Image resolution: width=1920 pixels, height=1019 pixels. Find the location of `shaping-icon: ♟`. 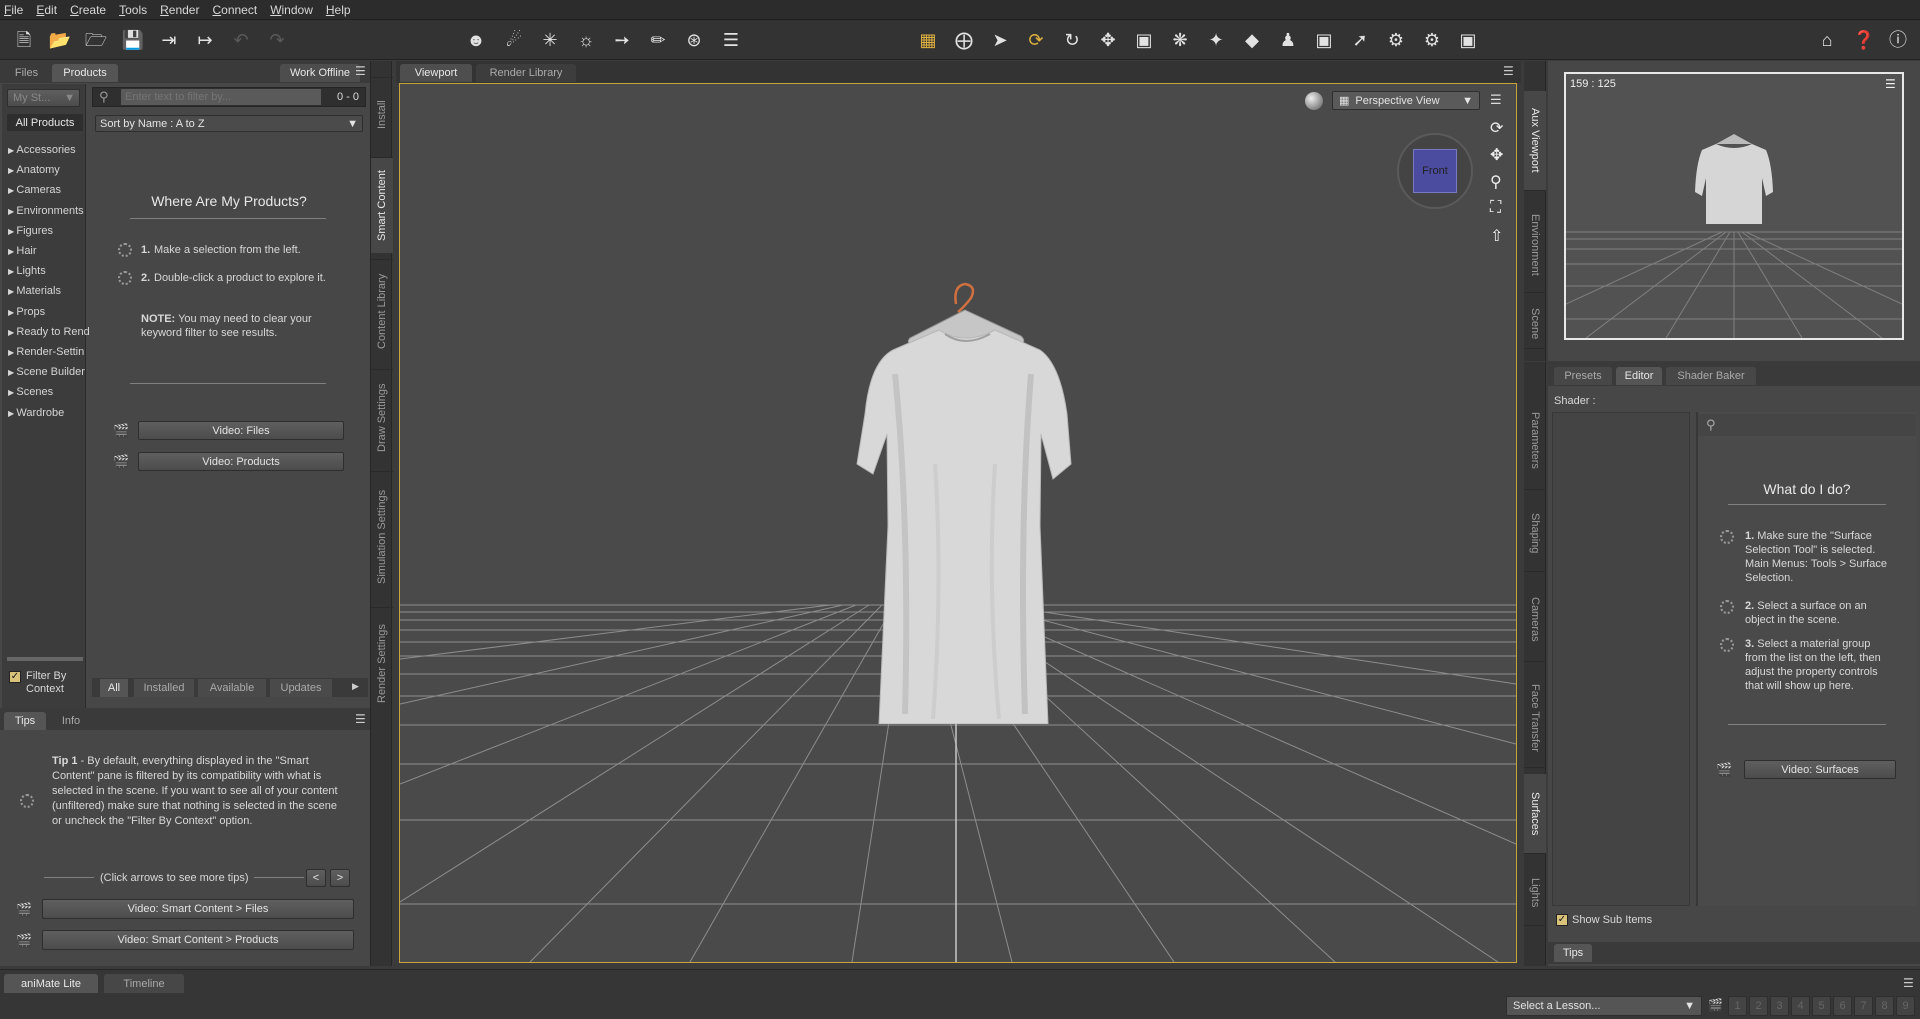

shaping-icon: ♟ is located at coordinates (1288, 40).